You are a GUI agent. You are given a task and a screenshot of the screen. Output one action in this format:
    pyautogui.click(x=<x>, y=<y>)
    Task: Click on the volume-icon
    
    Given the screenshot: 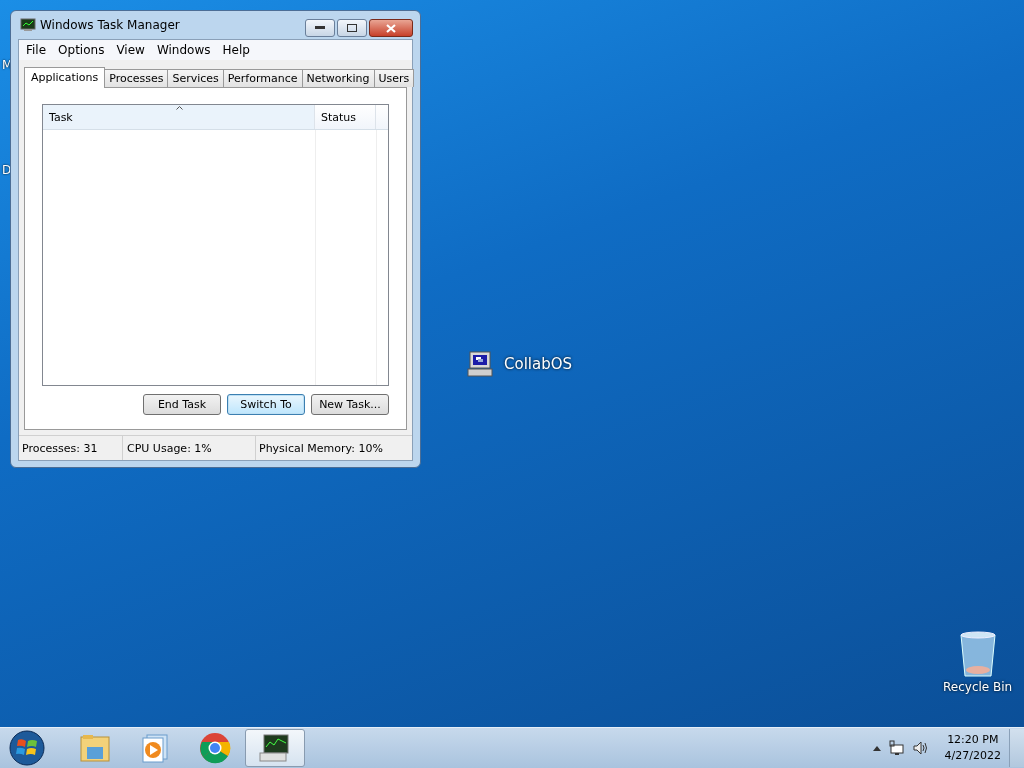 What is the action you would take?
    pyautogui.click(x=920, y=748)
    